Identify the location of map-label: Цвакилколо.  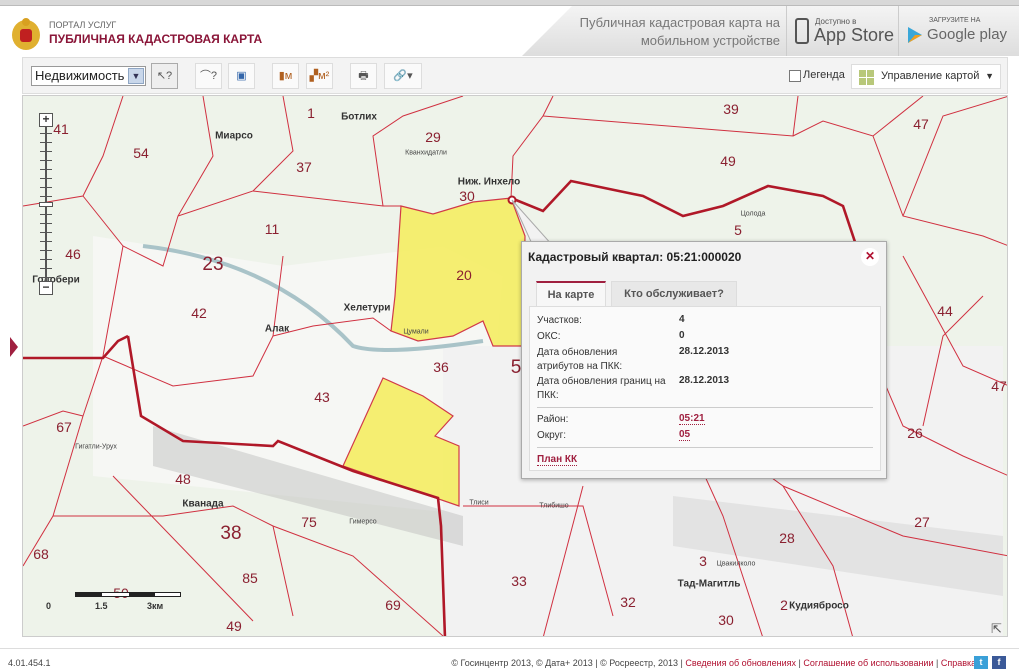
(736, 564).